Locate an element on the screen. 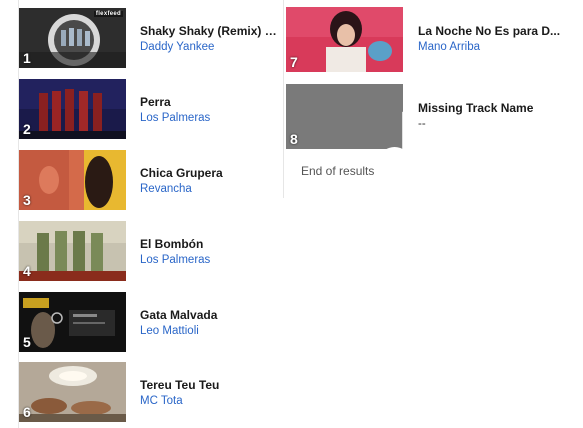 The height and width of the screenshot is (428, 583). track-item: 6 Tereu Teu Teu MC Tota is located at coordinates (150, 392).